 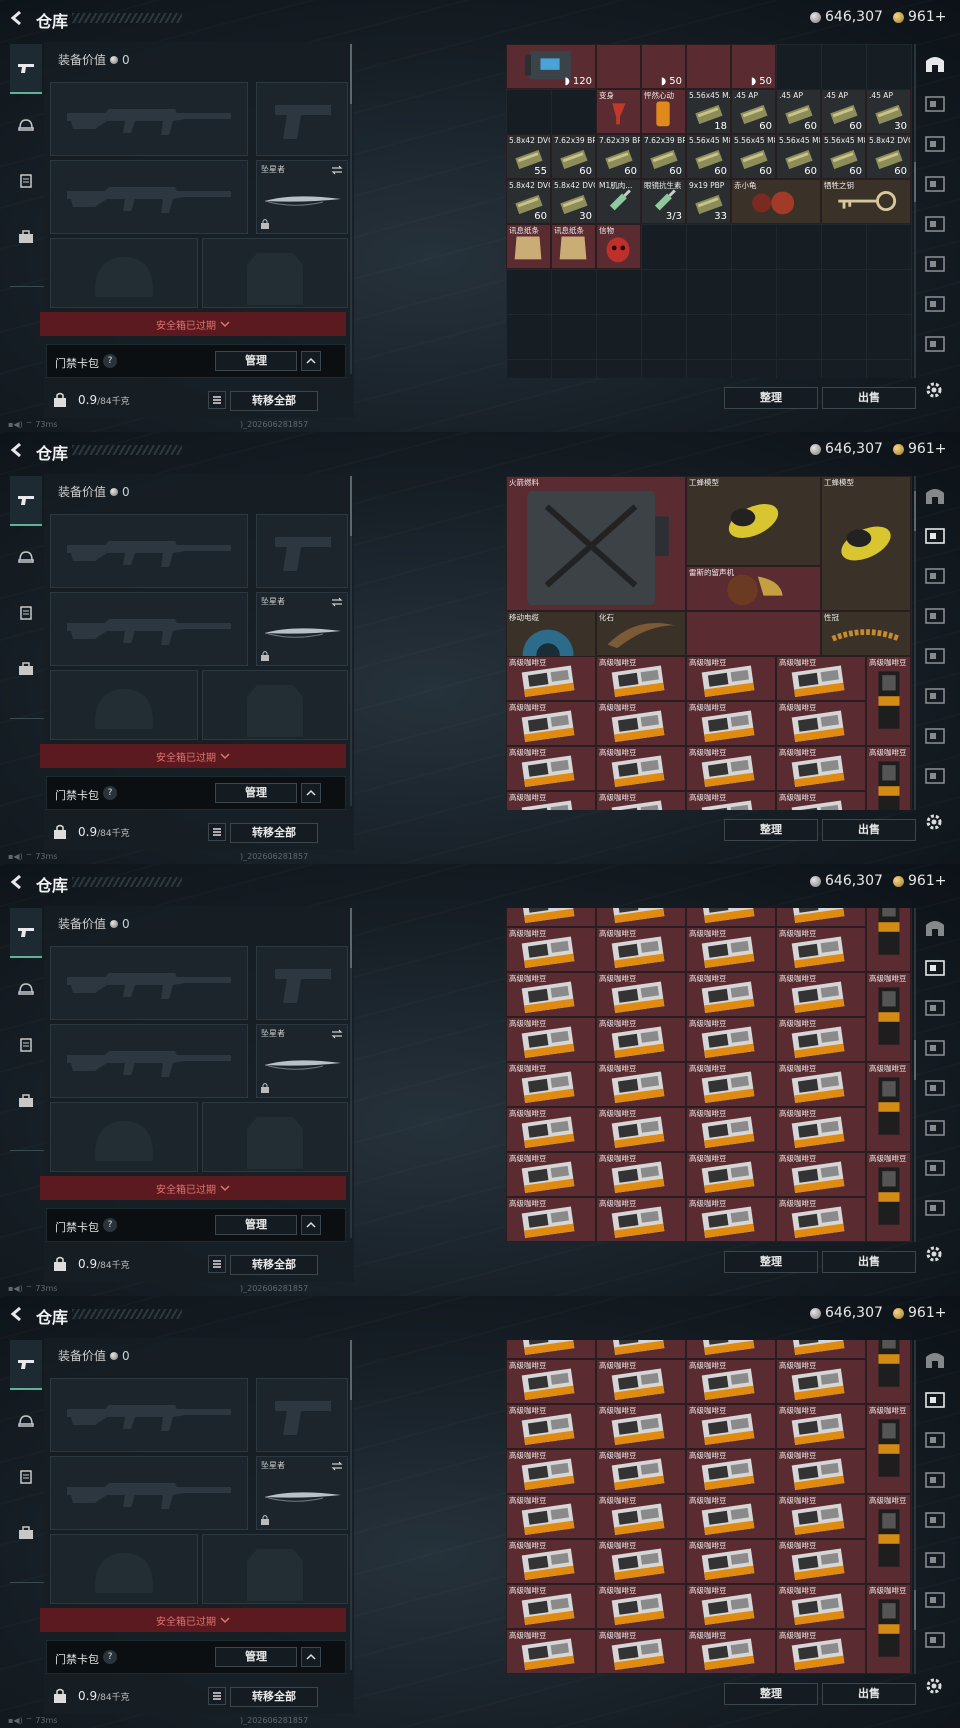 I want to click on stash-item: 5.56x45 M... 18, so click(x=708, y=111).